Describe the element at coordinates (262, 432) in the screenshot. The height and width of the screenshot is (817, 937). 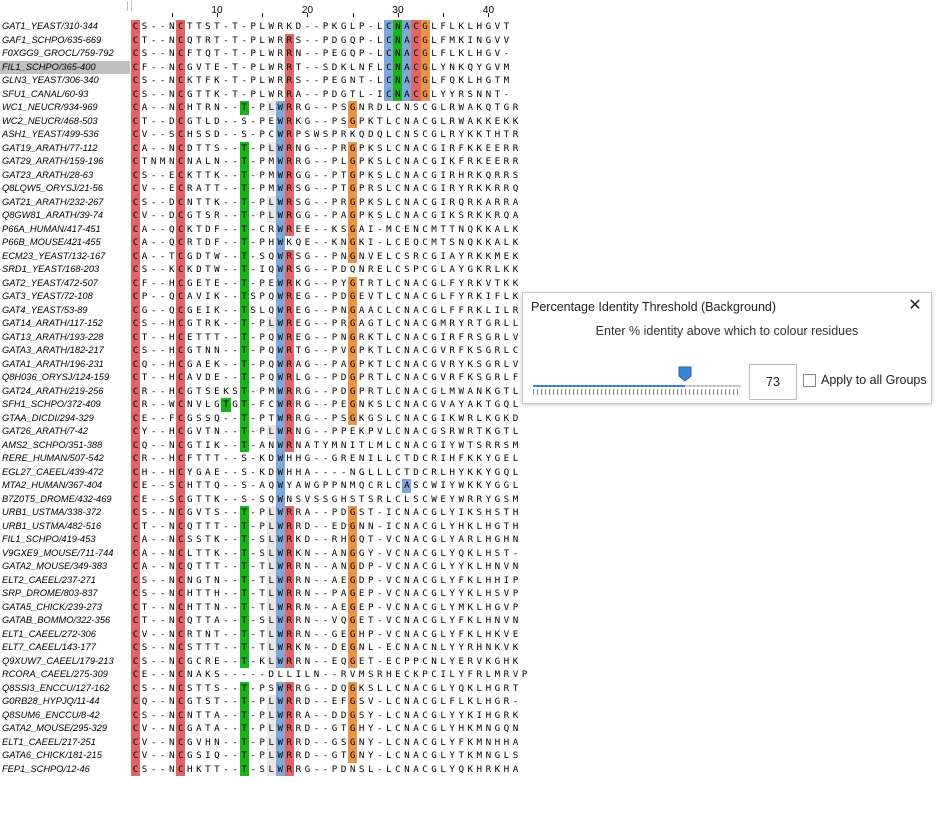
I see `residue: P` at that location.